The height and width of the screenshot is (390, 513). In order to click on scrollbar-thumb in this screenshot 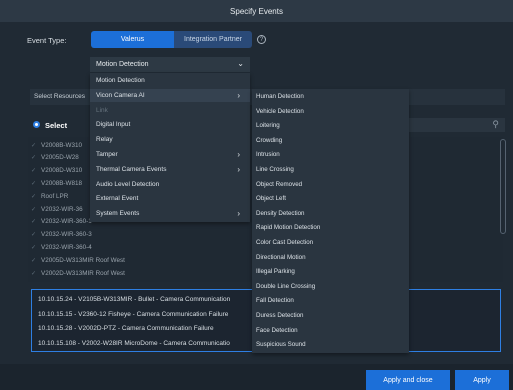, I will do `click(503, 186)`.